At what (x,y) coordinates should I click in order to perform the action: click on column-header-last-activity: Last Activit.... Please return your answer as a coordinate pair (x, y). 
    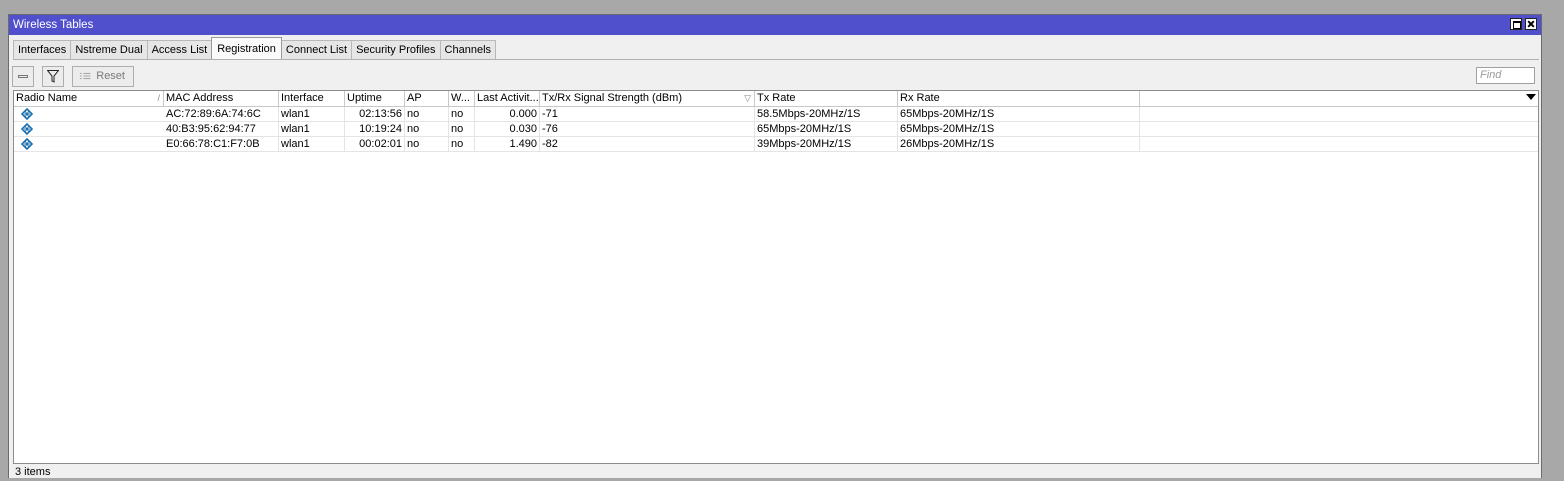
    Looking at the image, I should click on (507, 98).